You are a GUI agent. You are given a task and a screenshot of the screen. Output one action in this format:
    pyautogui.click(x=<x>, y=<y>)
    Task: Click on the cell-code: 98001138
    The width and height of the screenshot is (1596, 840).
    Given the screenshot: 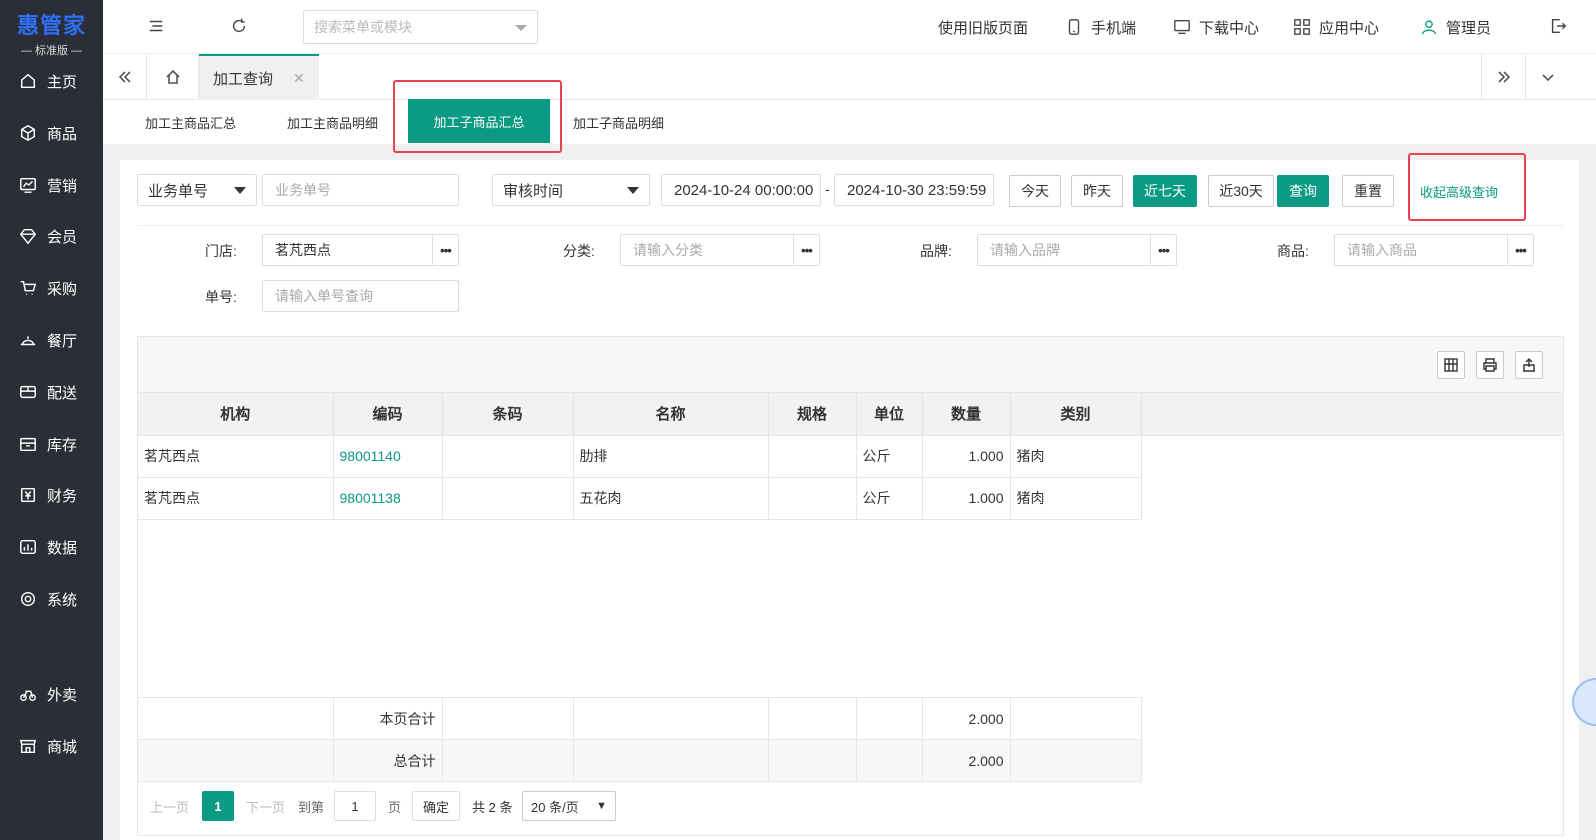 What is the action you would take?
    pyautogui.click(x=388, y=498)
    